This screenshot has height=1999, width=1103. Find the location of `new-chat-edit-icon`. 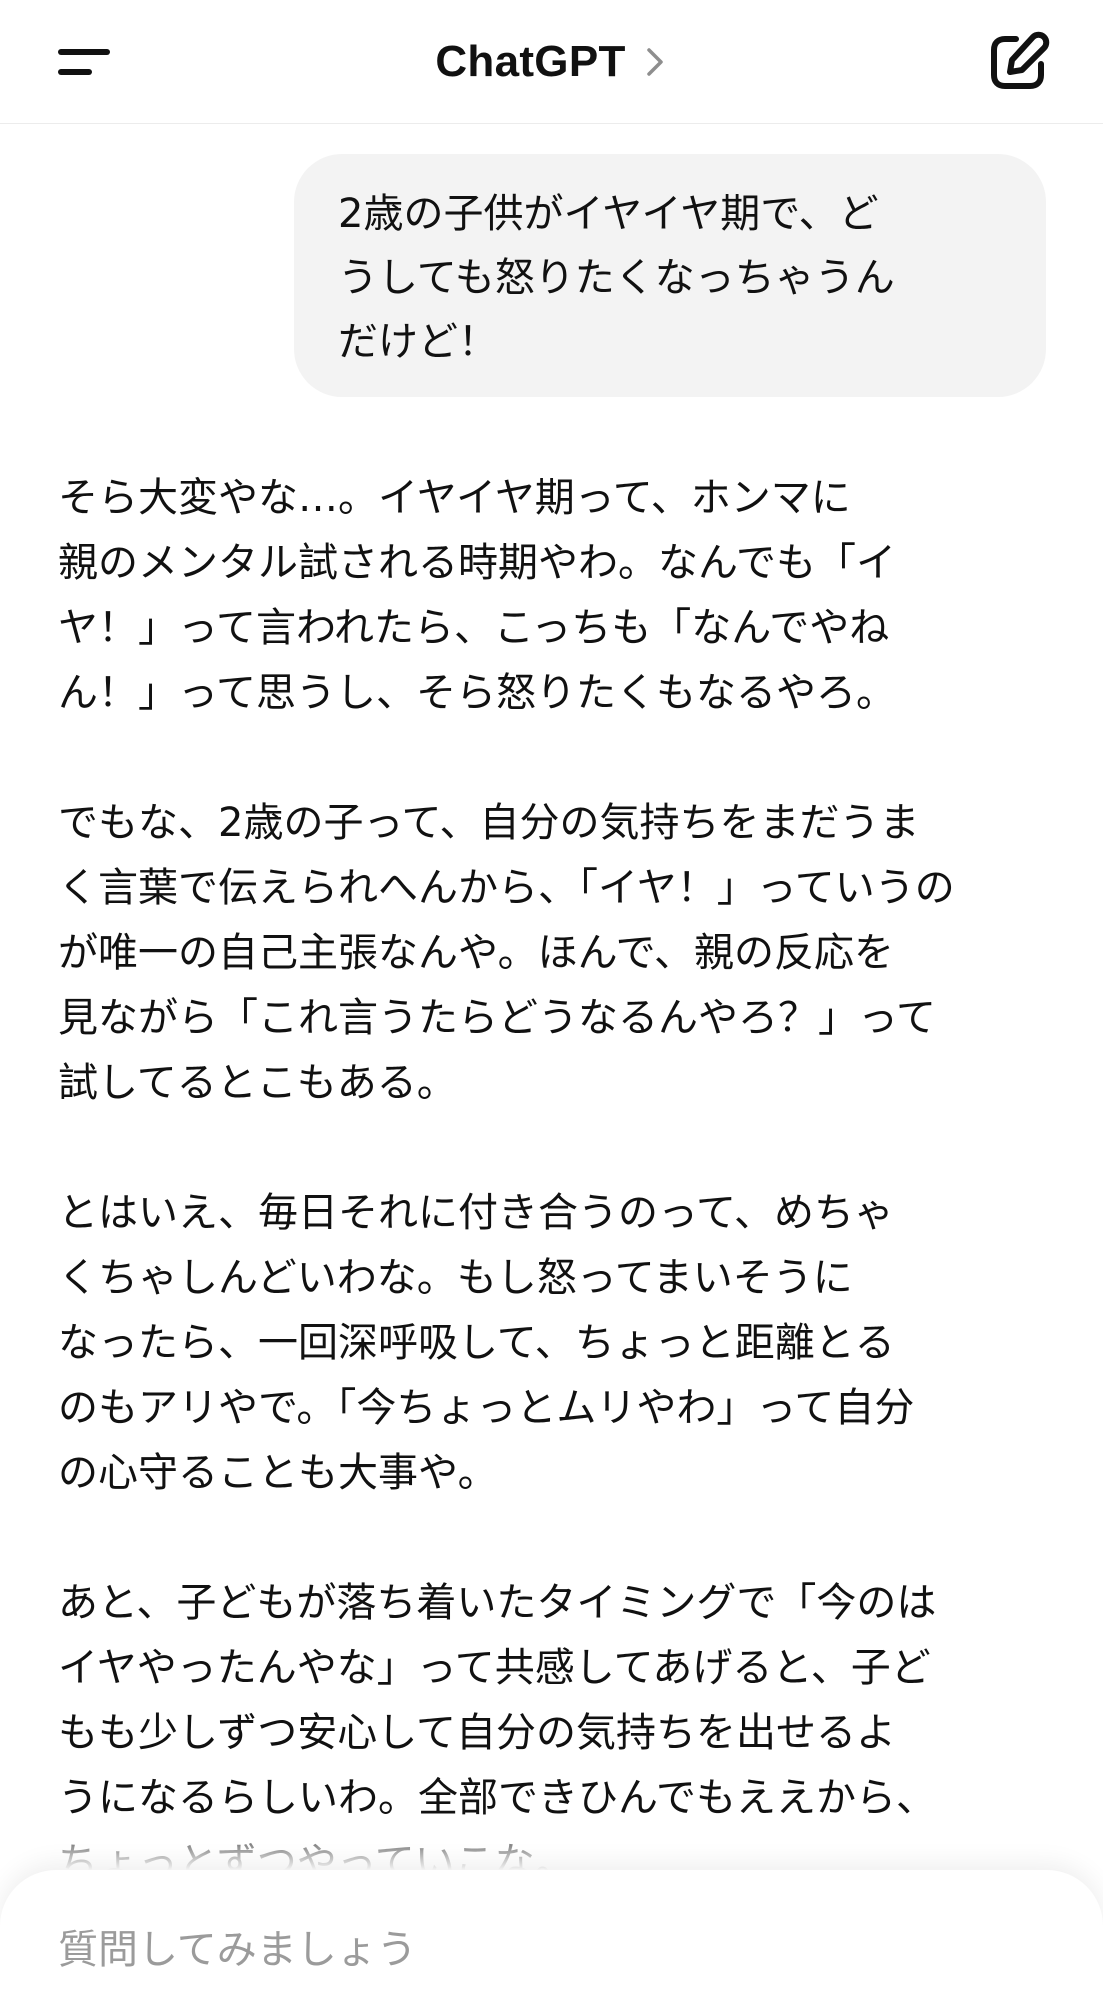

new-chat-edit-icon is located at coordinates (1020, 60).